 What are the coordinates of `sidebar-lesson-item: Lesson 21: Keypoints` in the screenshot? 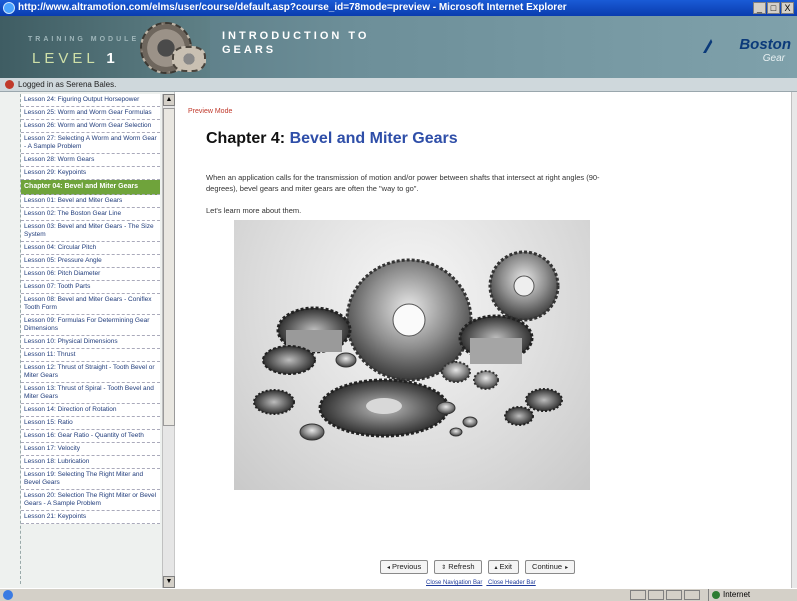 It's located at (90, 517).